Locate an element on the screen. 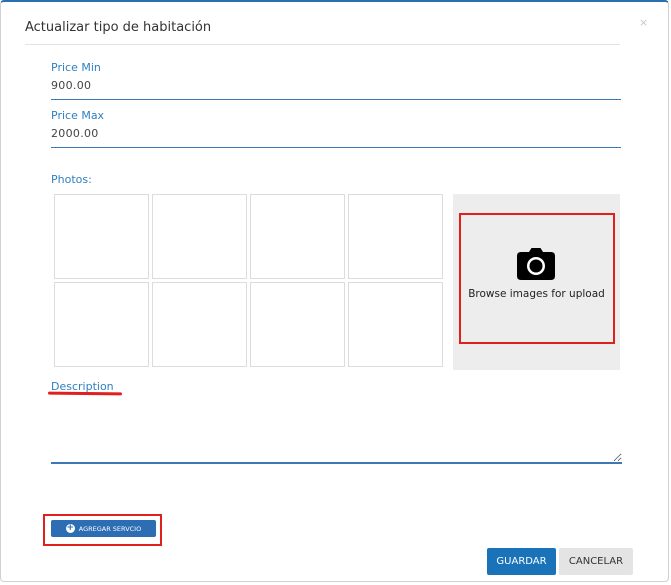 This screenshot has height=585, width=671. save-button: GUARDAR is located at coordinates (521, 561).